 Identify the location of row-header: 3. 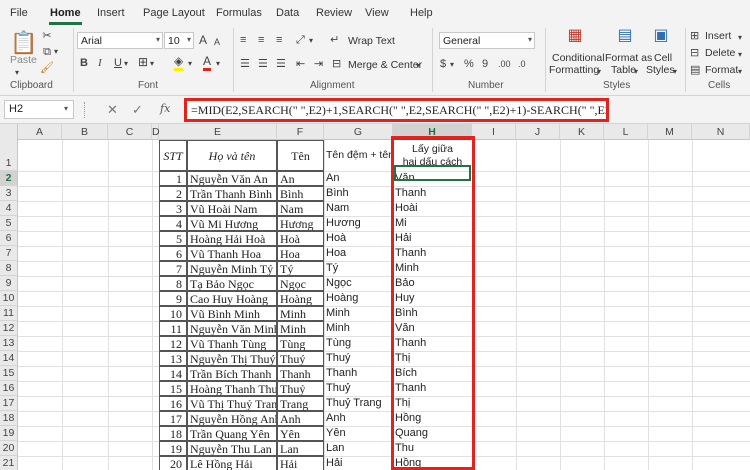
(9, 193).